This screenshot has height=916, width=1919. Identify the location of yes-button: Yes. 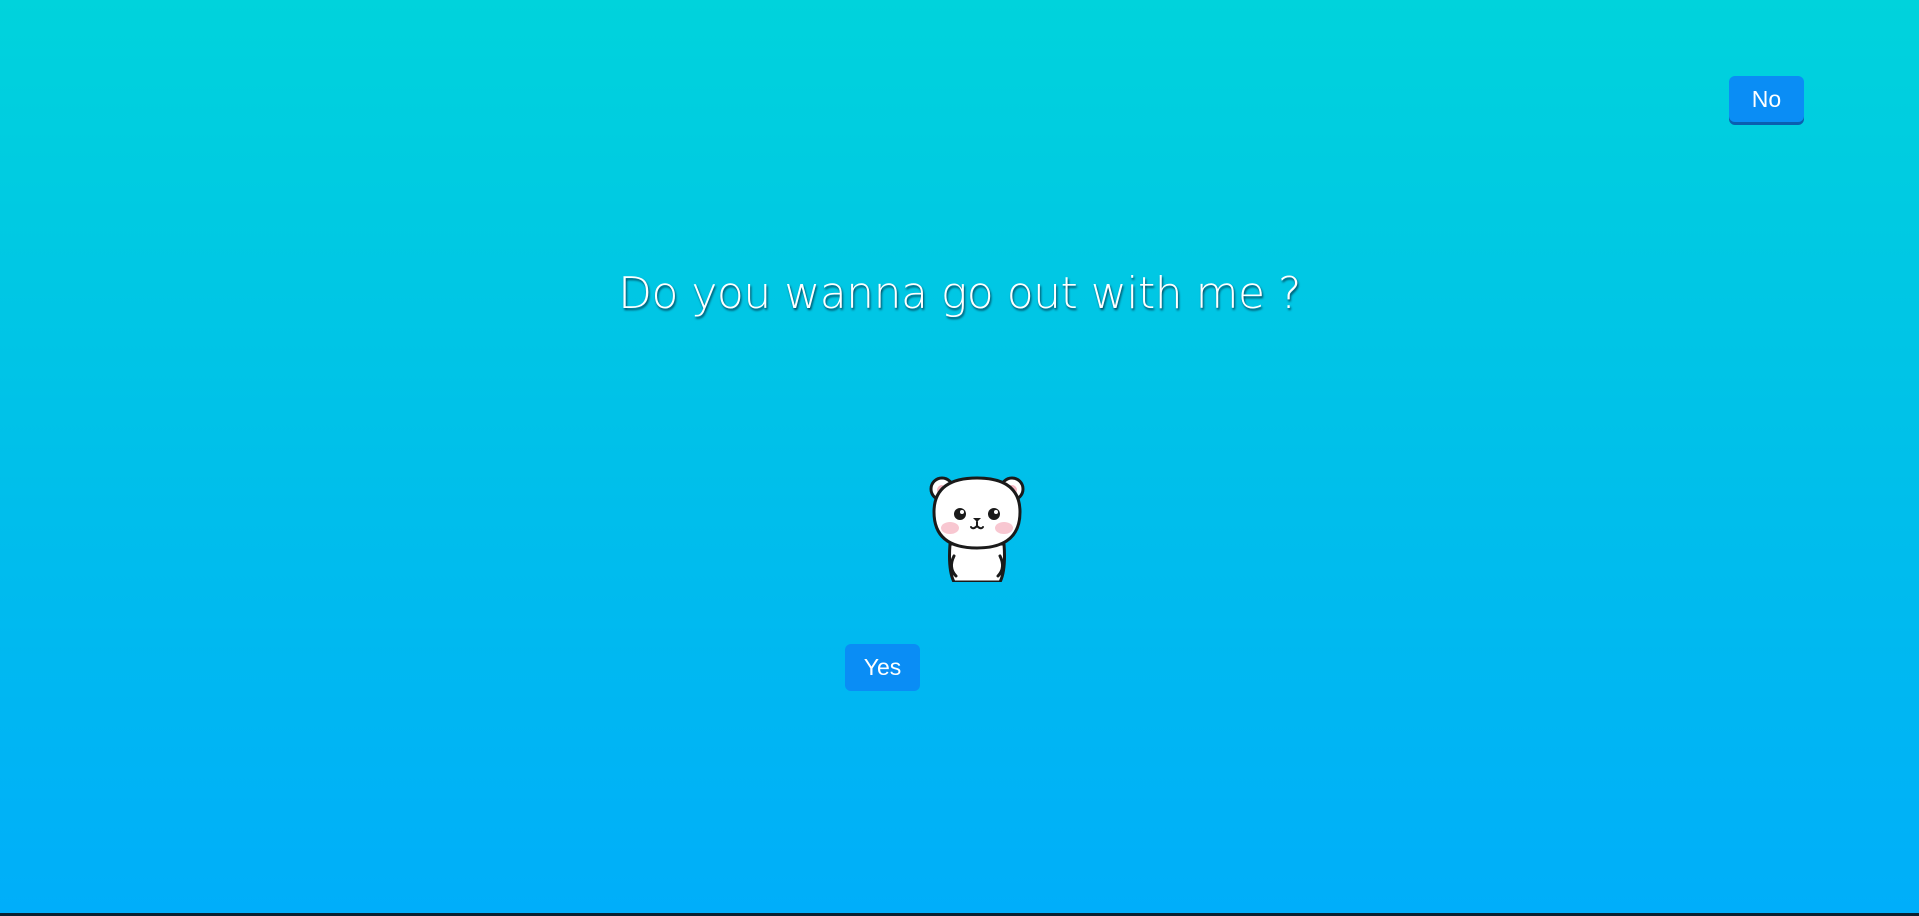
(882, 667).